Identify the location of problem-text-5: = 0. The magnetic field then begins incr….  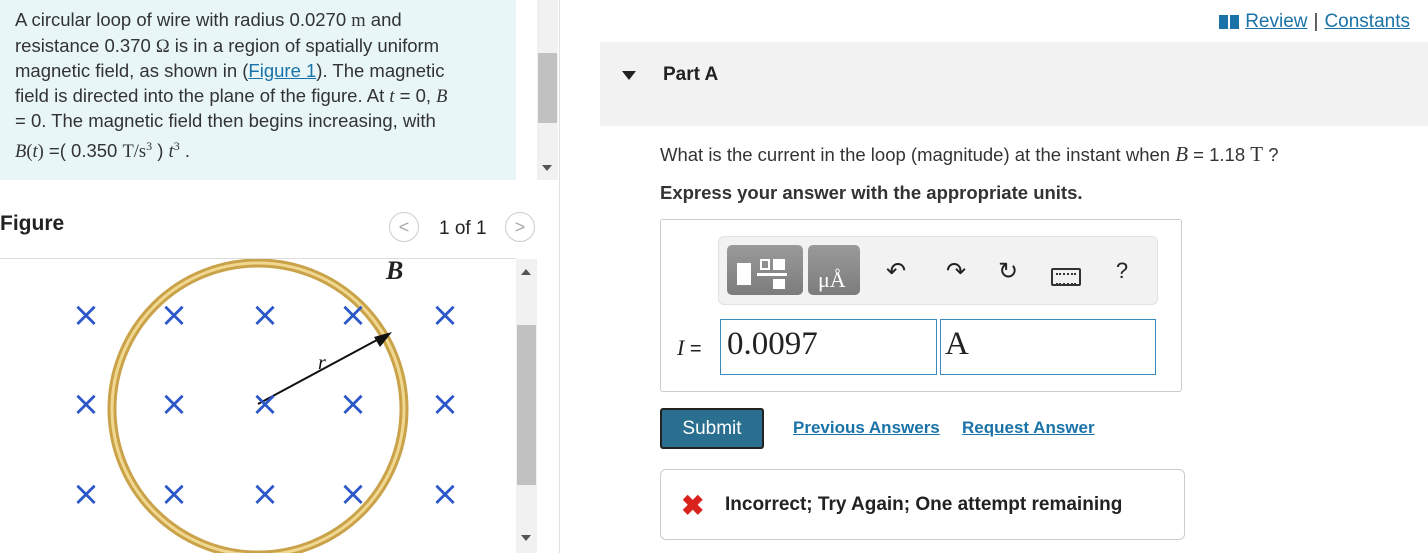
(225, 120).